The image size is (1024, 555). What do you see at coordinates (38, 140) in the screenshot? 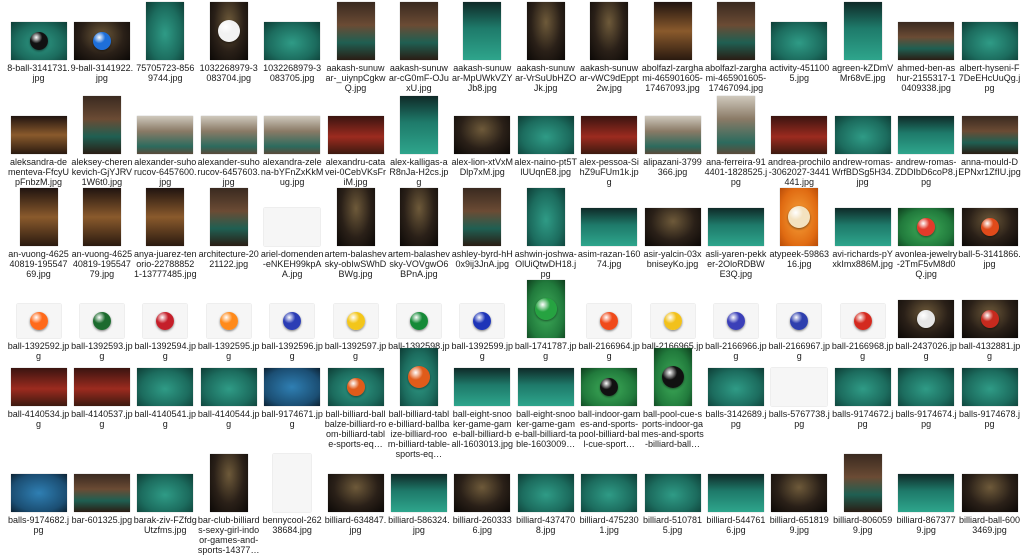
I see `file-tile: aleksandra-dementeva-FfcyUpFnbzM.jpg` at bounding box center [38, 140].